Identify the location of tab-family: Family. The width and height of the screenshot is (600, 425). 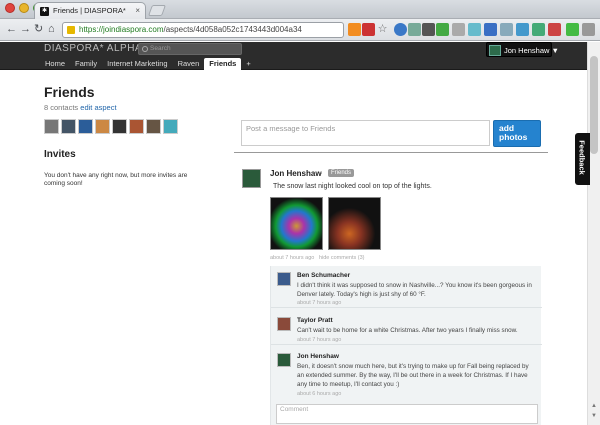
(86, 64).